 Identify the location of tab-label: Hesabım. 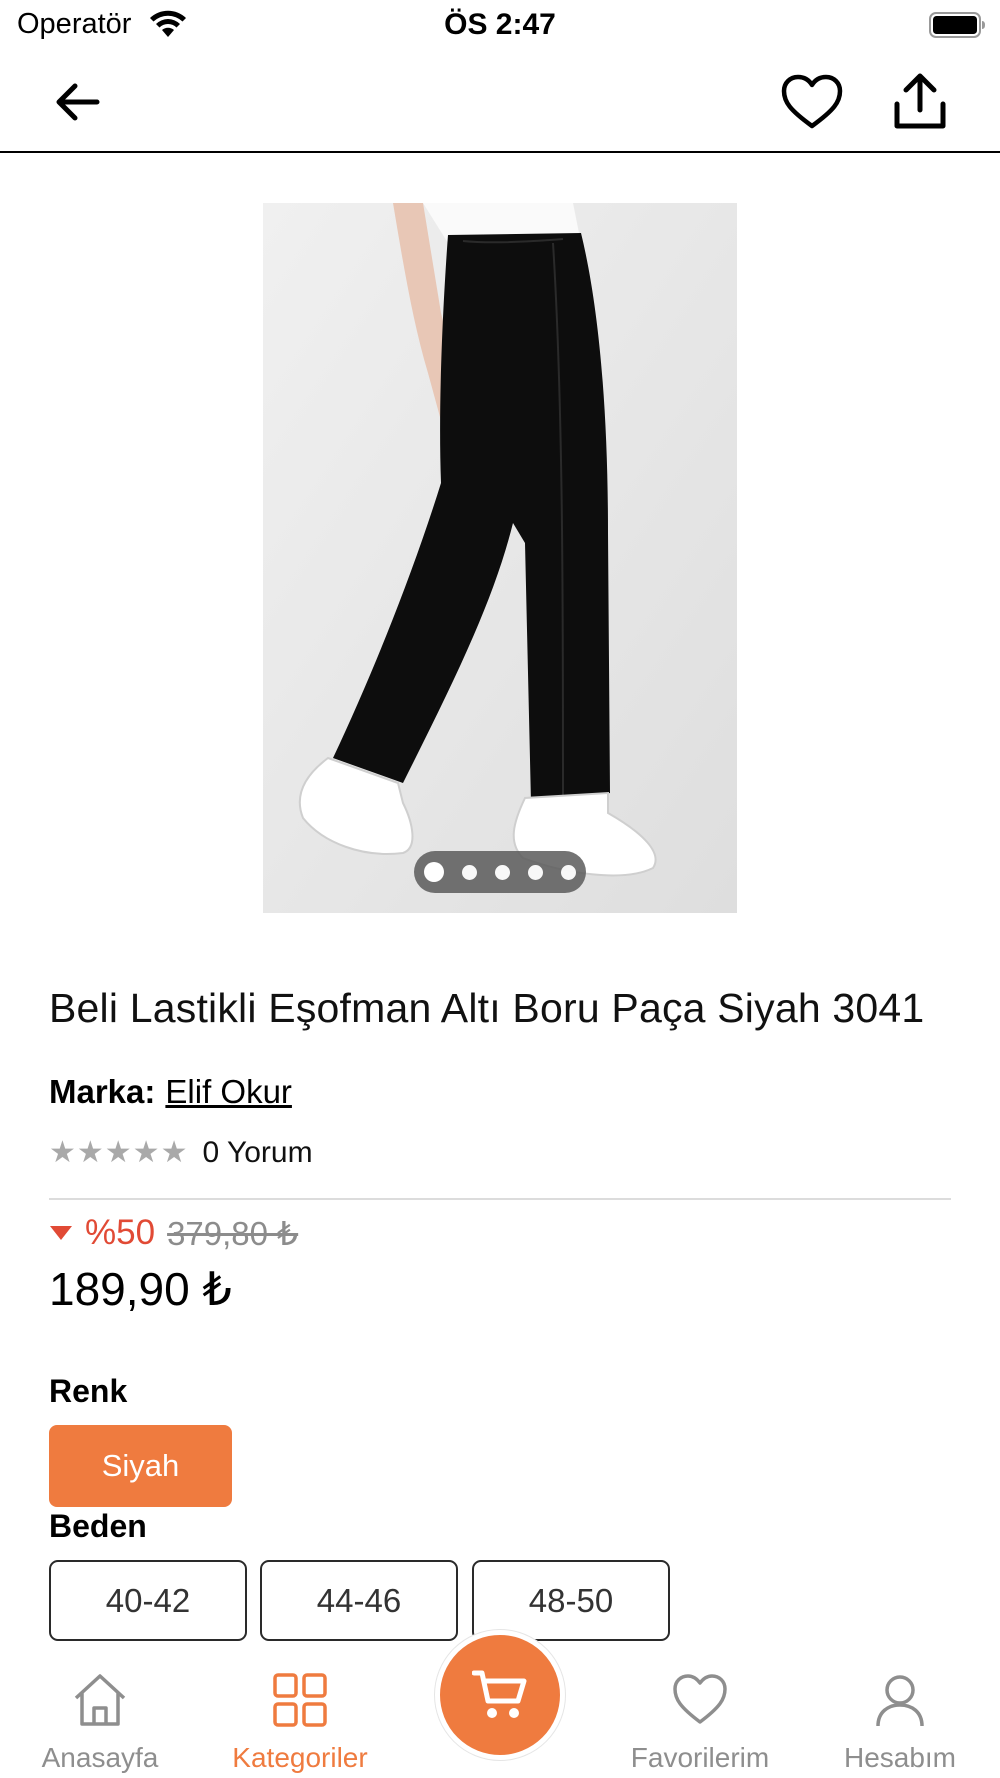
(900, 1757).